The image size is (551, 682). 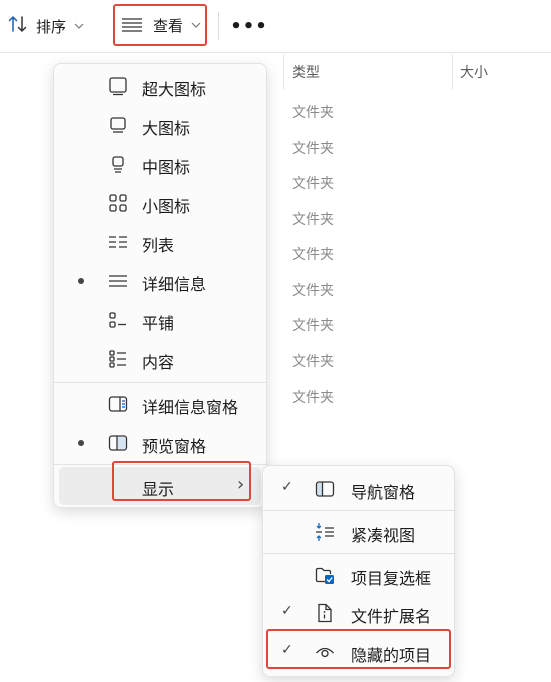 I want to click on menu-item-details: 详细信息, so click(x=160, y=281).